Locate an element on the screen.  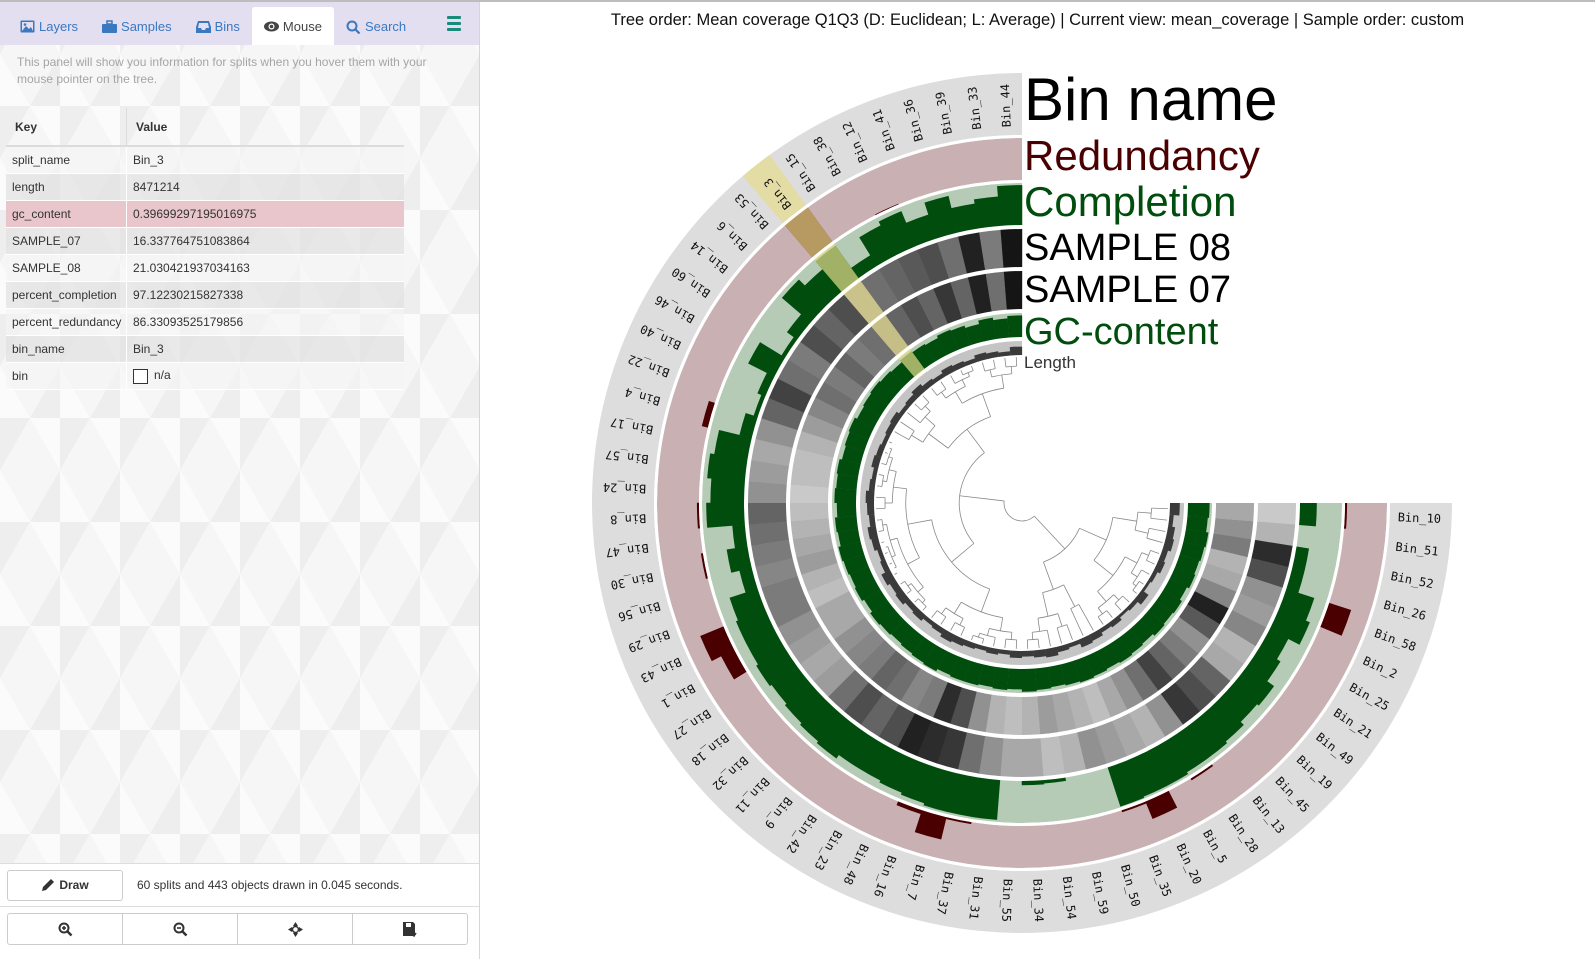
search-icon is located at coordinates (353, 27).